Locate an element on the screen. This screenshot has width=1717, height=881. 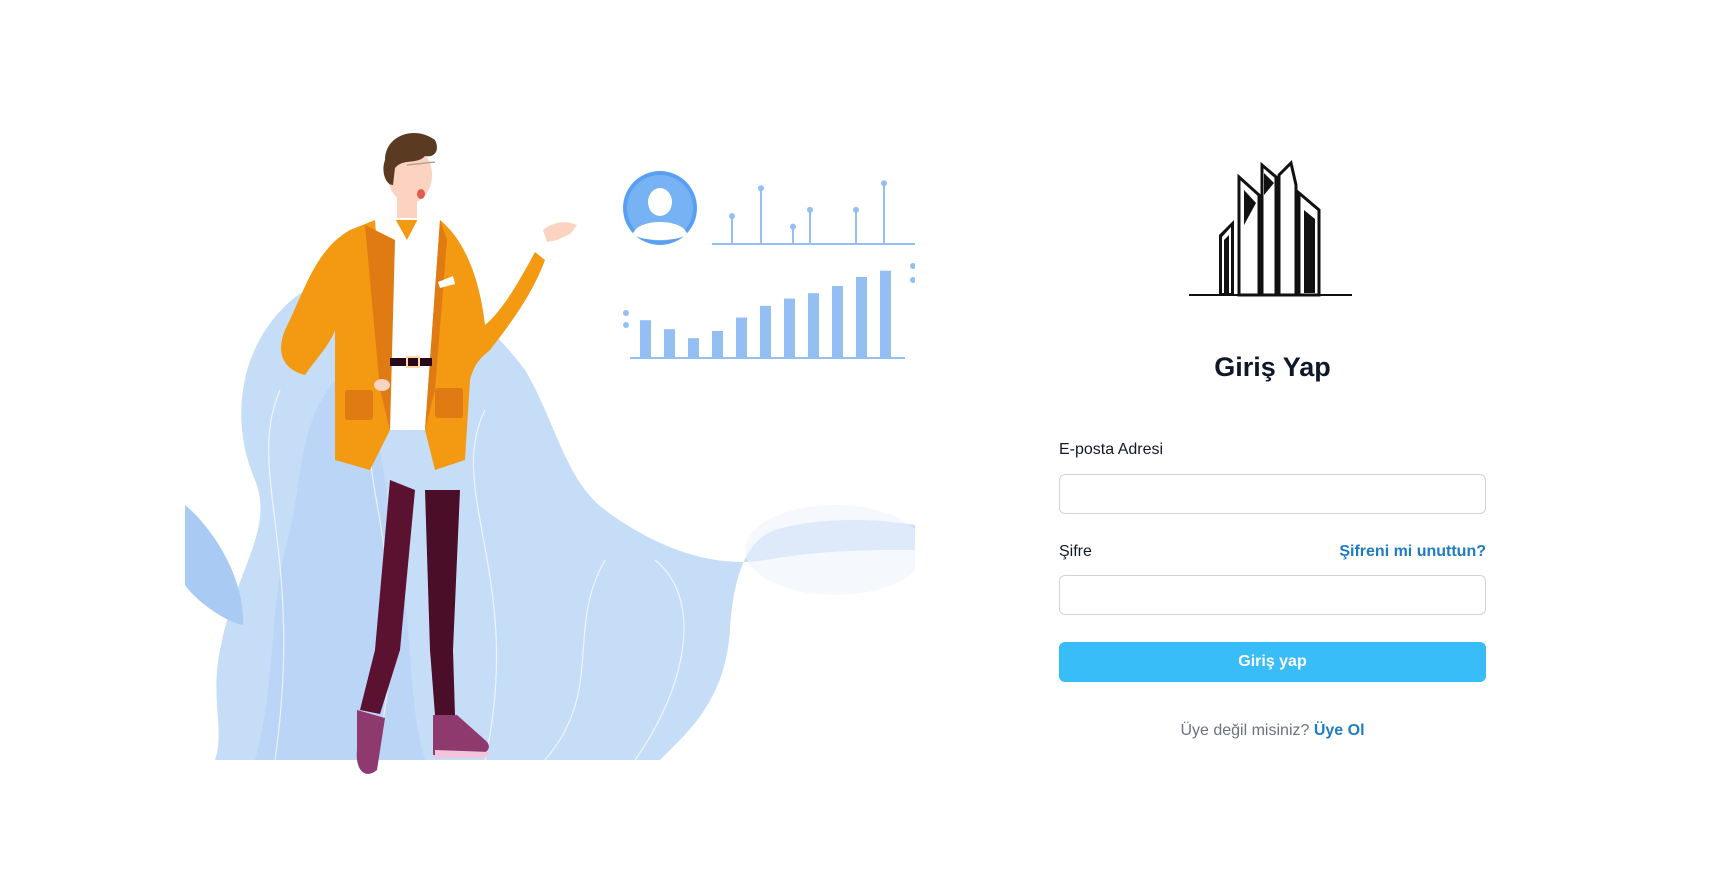
bar-chart is located at coordinates (769, 311).